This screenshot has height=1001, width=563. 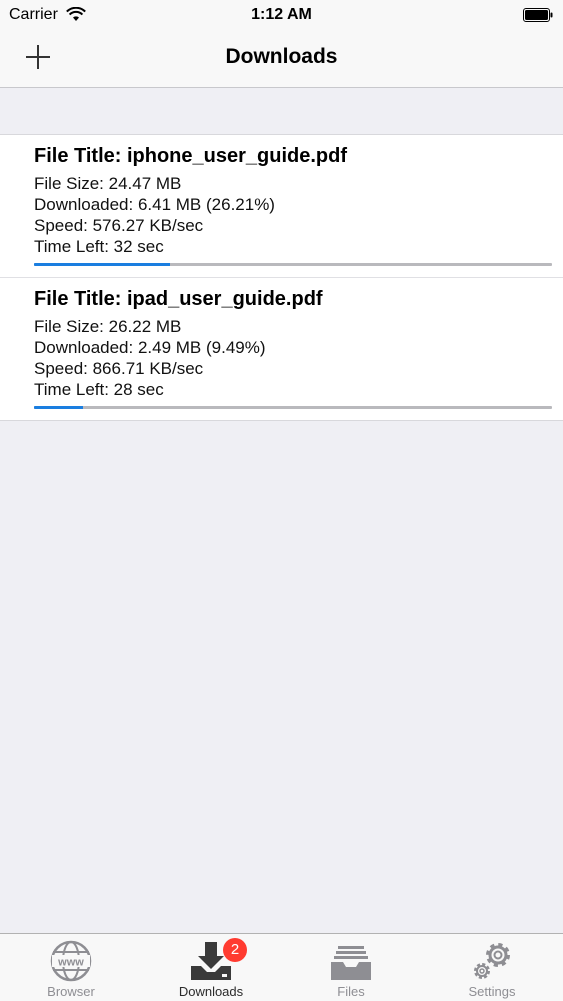 What do you see at coordinates (119, 368) in the screenshot?
I see `download-speed: Speed: 866.71 KB/sec` at bounding box center [119, 368].